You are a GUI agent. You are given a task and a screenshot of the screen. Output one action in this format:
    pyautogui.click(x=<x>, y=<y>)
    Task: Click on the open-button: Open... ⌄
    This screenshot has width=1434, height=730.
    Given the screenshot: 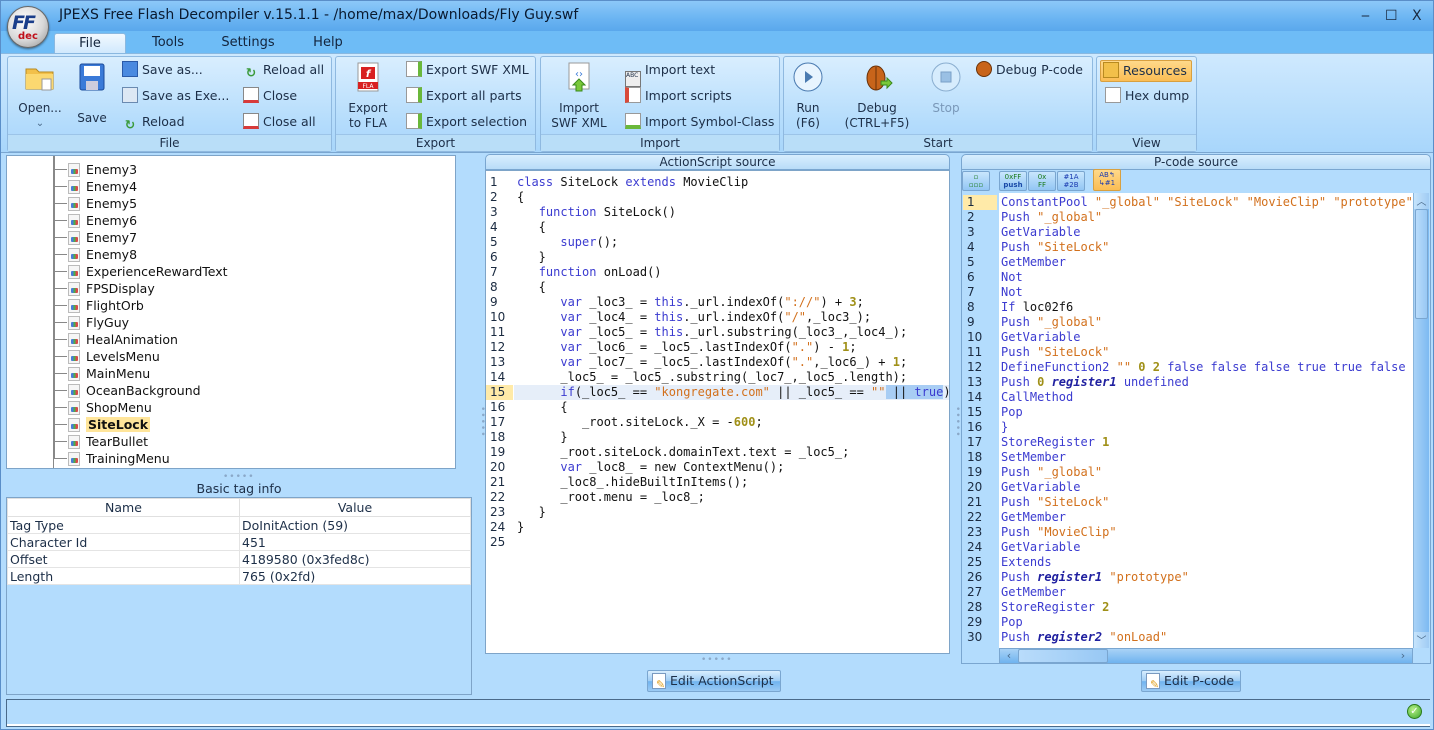 What is the action you would take?
    pyautogui.click(x=40, y=96)
    